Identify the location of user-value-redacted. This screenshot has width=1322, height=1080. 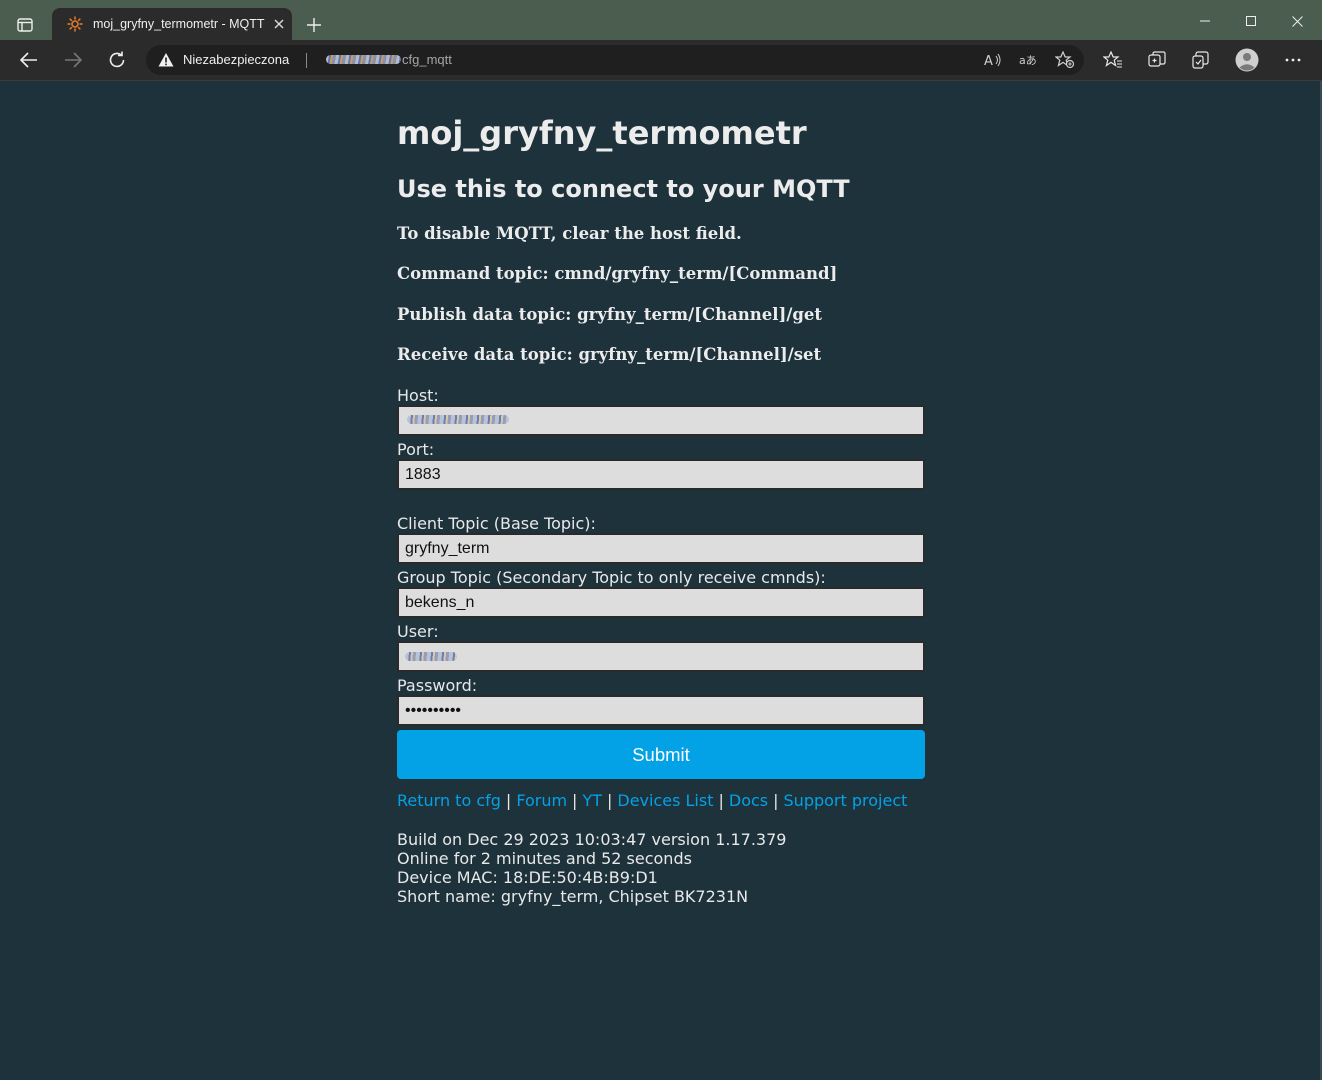
(431, 656).